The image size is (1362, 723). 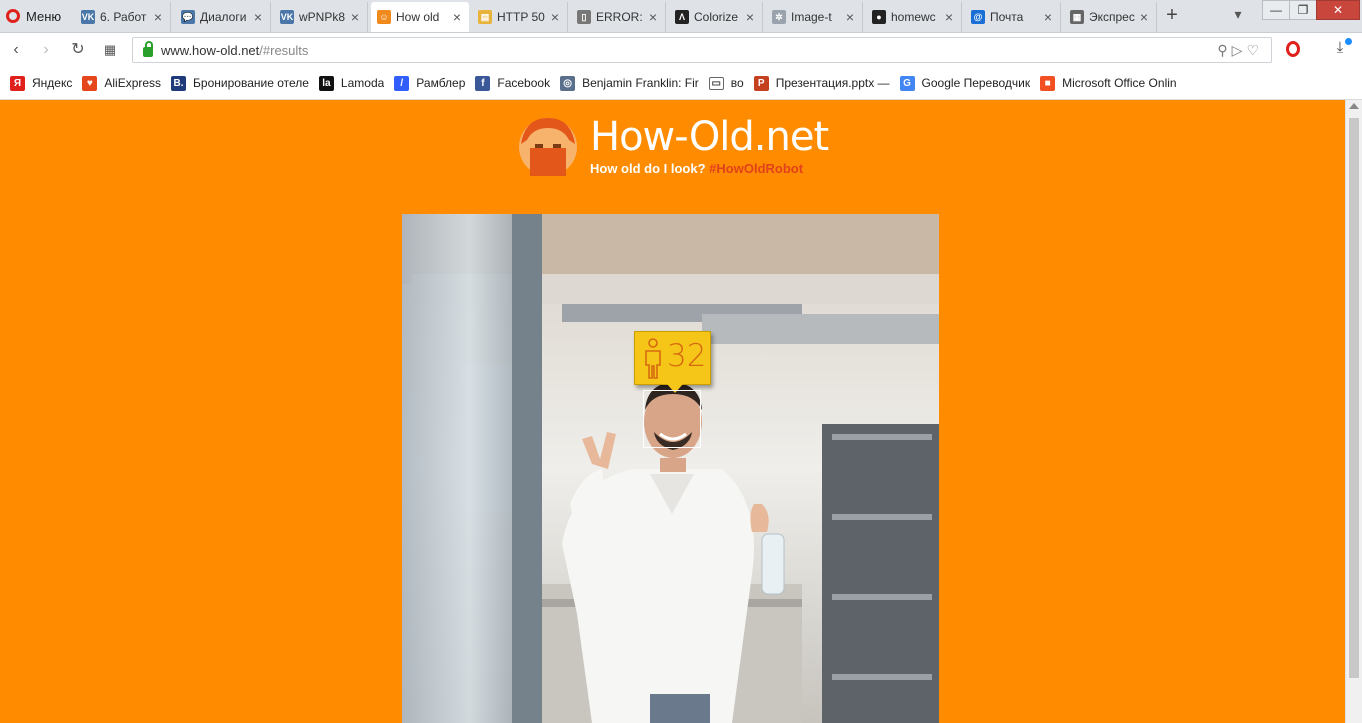 What do you see at coordinates (1119, 83) in the screenshot?
I see `bookmark-label: Microsoft Office Onlin` at bounding box center [1119, 83].